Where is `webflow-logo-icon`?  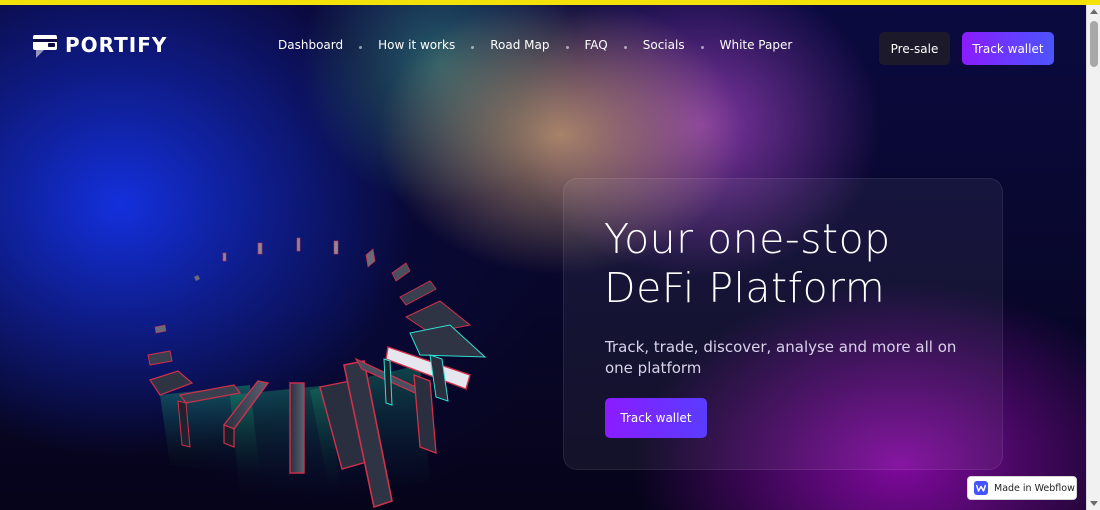
webflow-logo-icon is located at coordinates (981, 488).